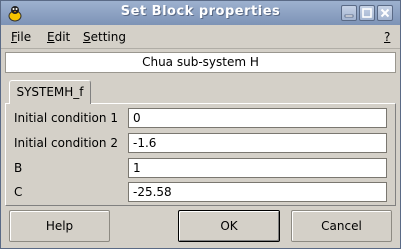  Describe the element at coordinates (200, 37) in the screenshot. I see `menu-bar: File Edit Setting ?` at that location.